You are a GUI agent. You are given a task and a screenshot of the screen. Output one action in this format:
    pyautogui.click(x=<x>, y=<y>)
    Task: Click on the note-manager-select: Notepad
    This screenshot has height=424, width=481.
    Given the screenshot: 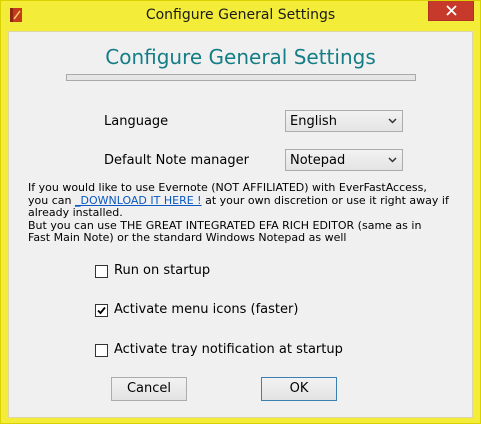 What is the action you would take?
    pyautogui.click(x=344, y=160)
    